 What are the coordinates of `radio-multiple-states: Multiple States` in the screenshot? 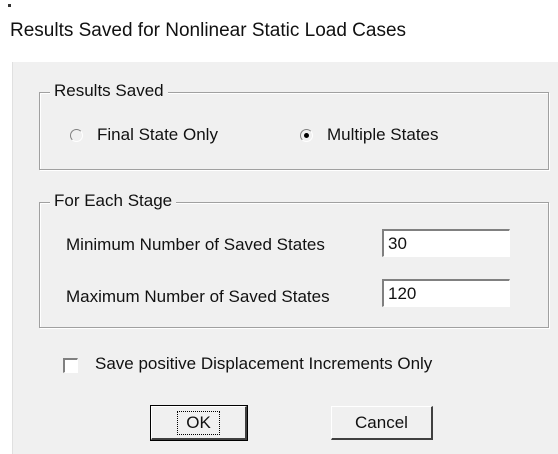 It's located at (369, 135).